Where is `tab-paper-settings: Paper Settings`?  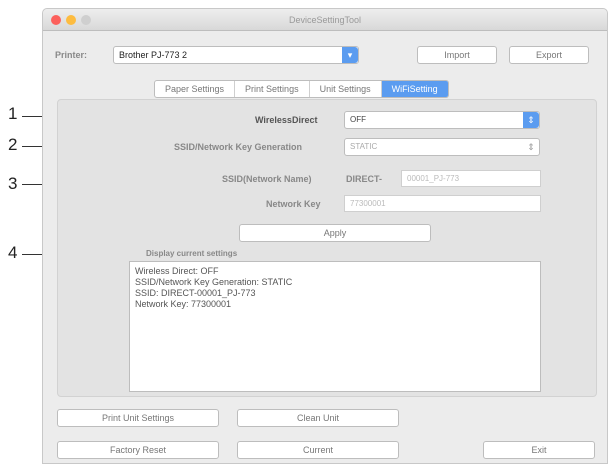 tab-paper-settings: Paper Settings is located at coordinates (195, 89).